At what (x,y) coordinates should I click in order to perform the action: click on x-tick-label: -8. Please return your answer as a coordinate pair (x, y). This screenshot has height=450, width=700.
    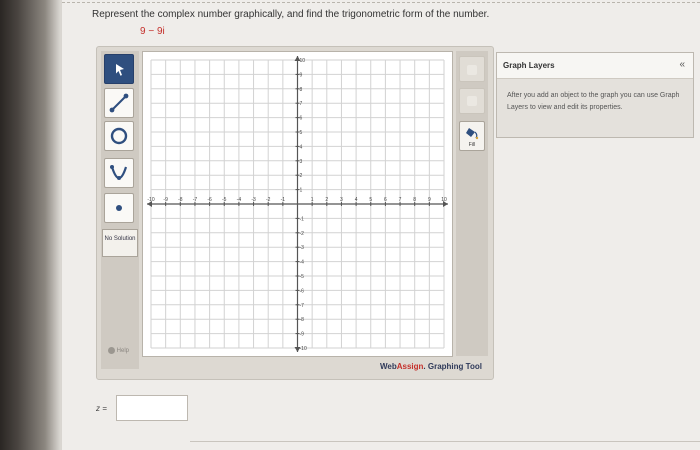
    Looking at the image, I should click on (180, 200).